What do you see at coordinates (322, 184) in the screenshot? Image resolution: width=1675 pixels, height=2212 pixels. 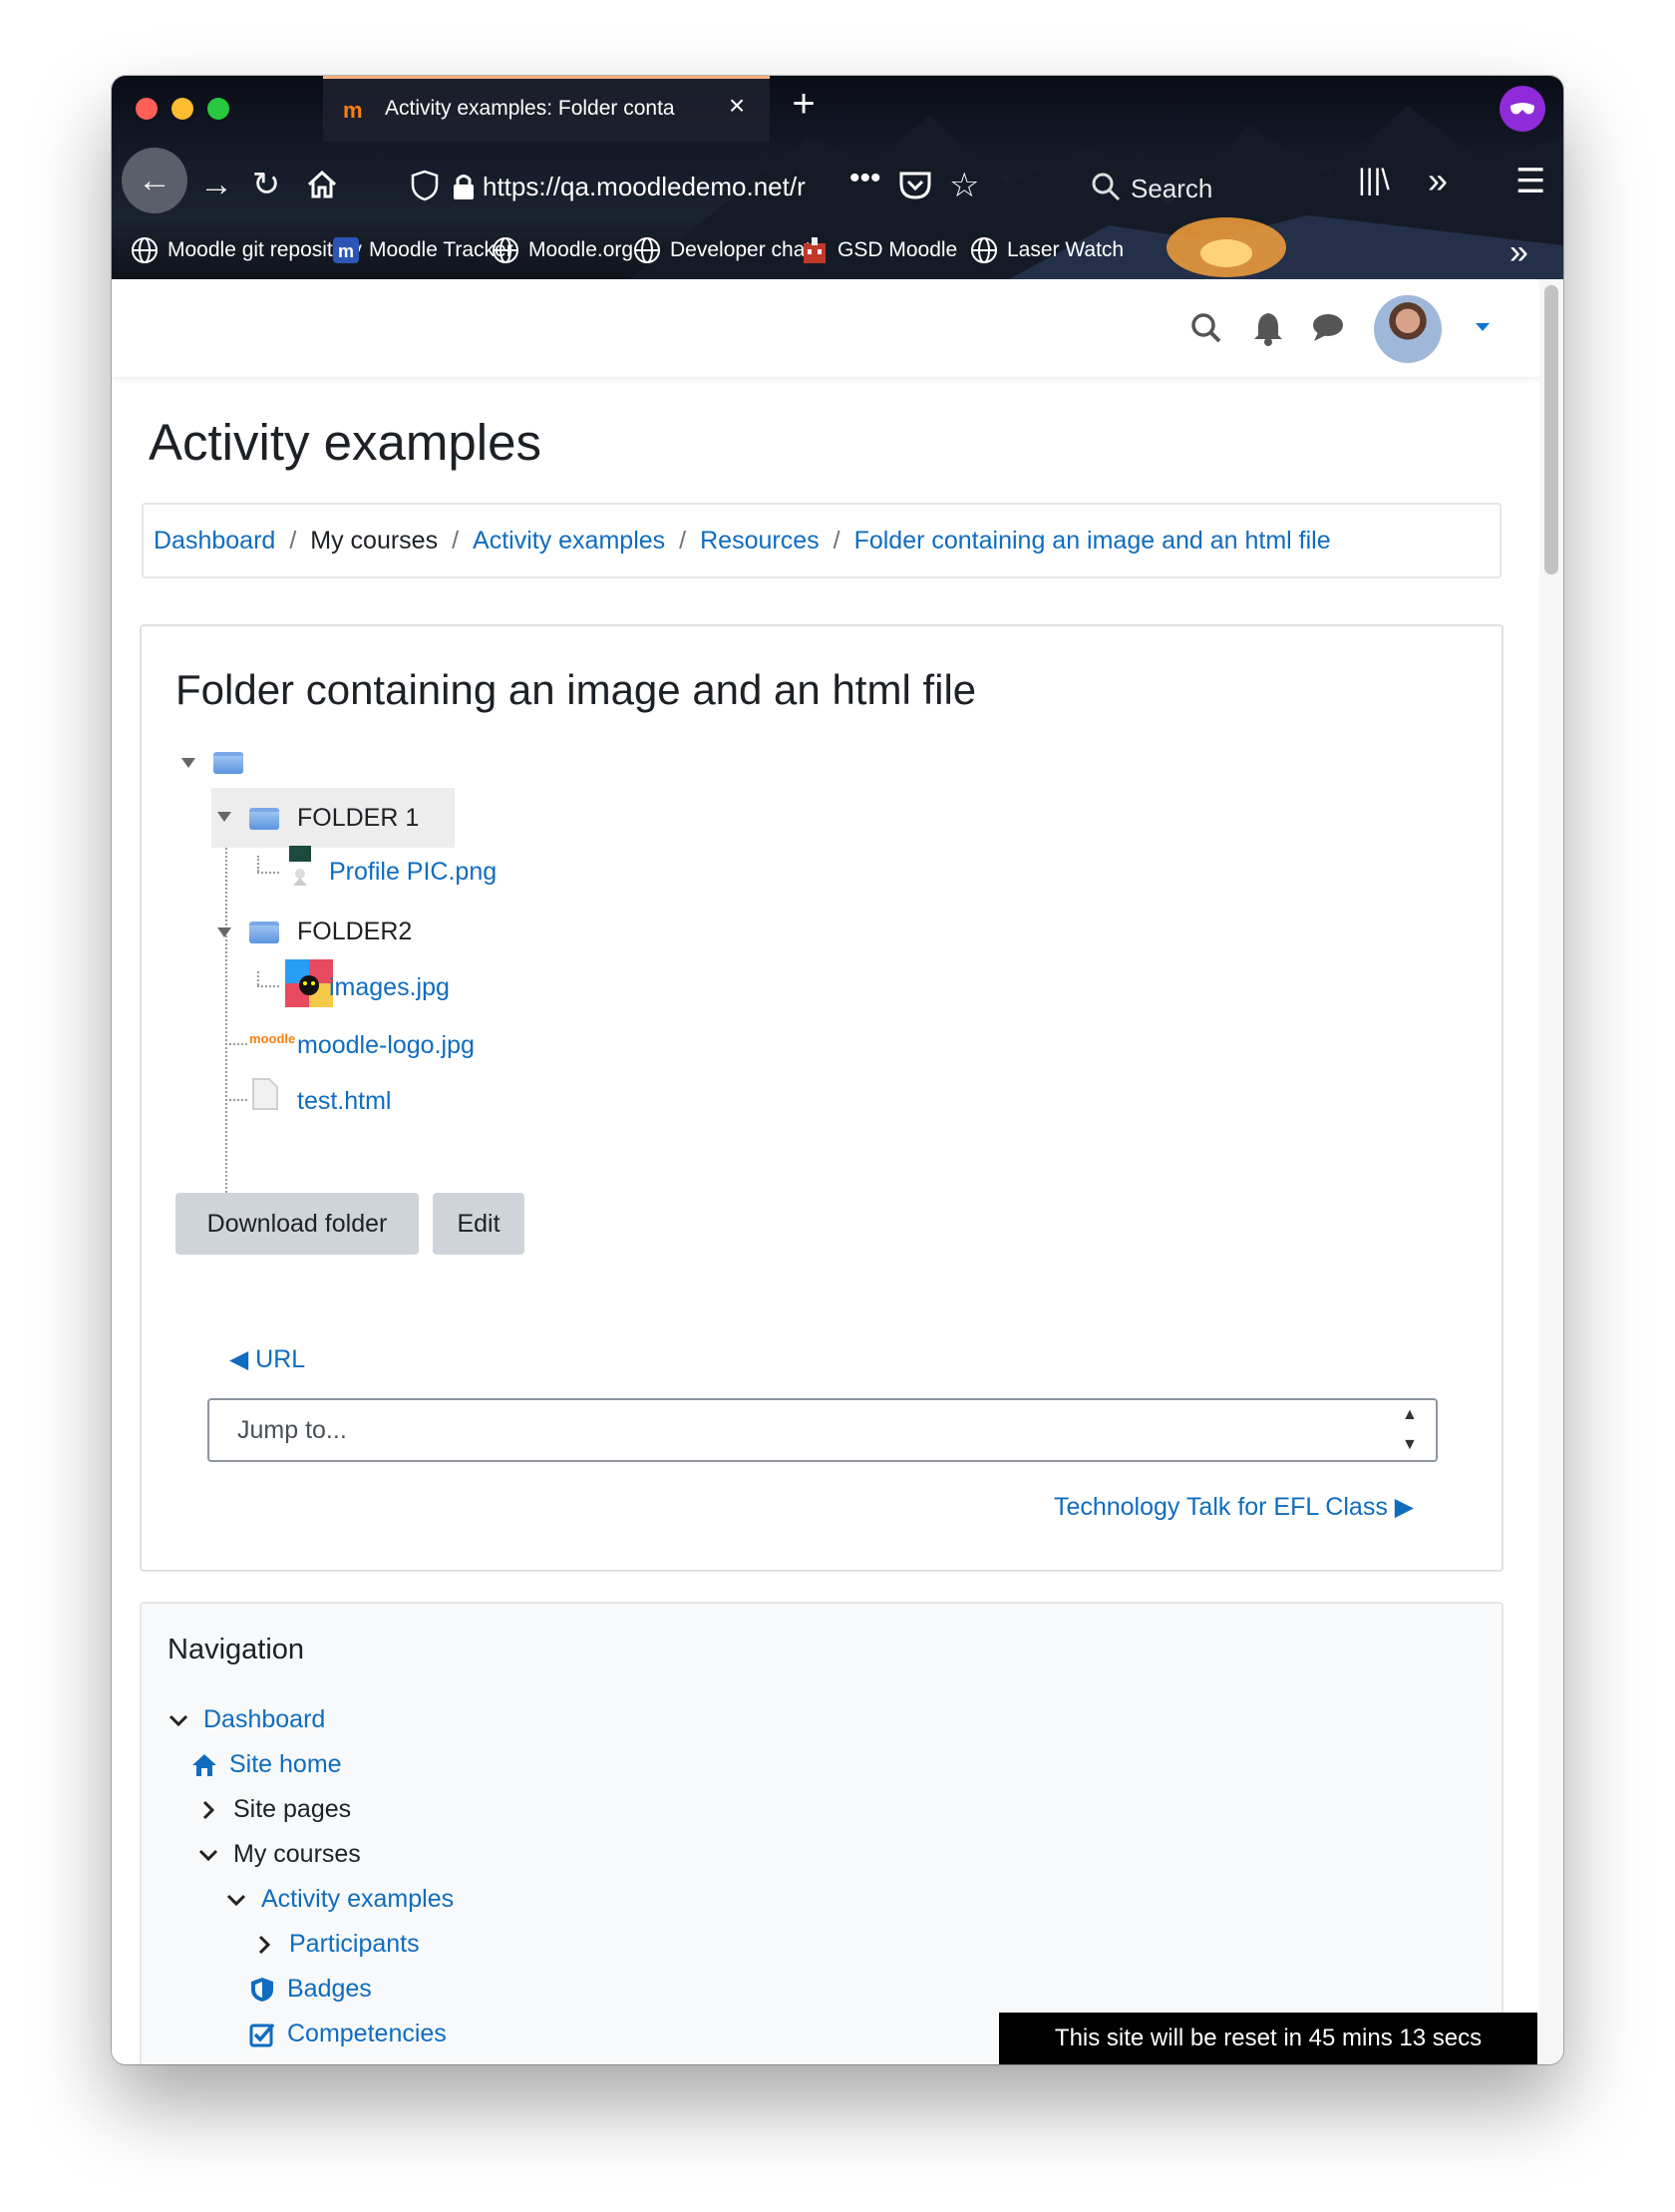 I see `home-button` at bounding box center [322, 184].